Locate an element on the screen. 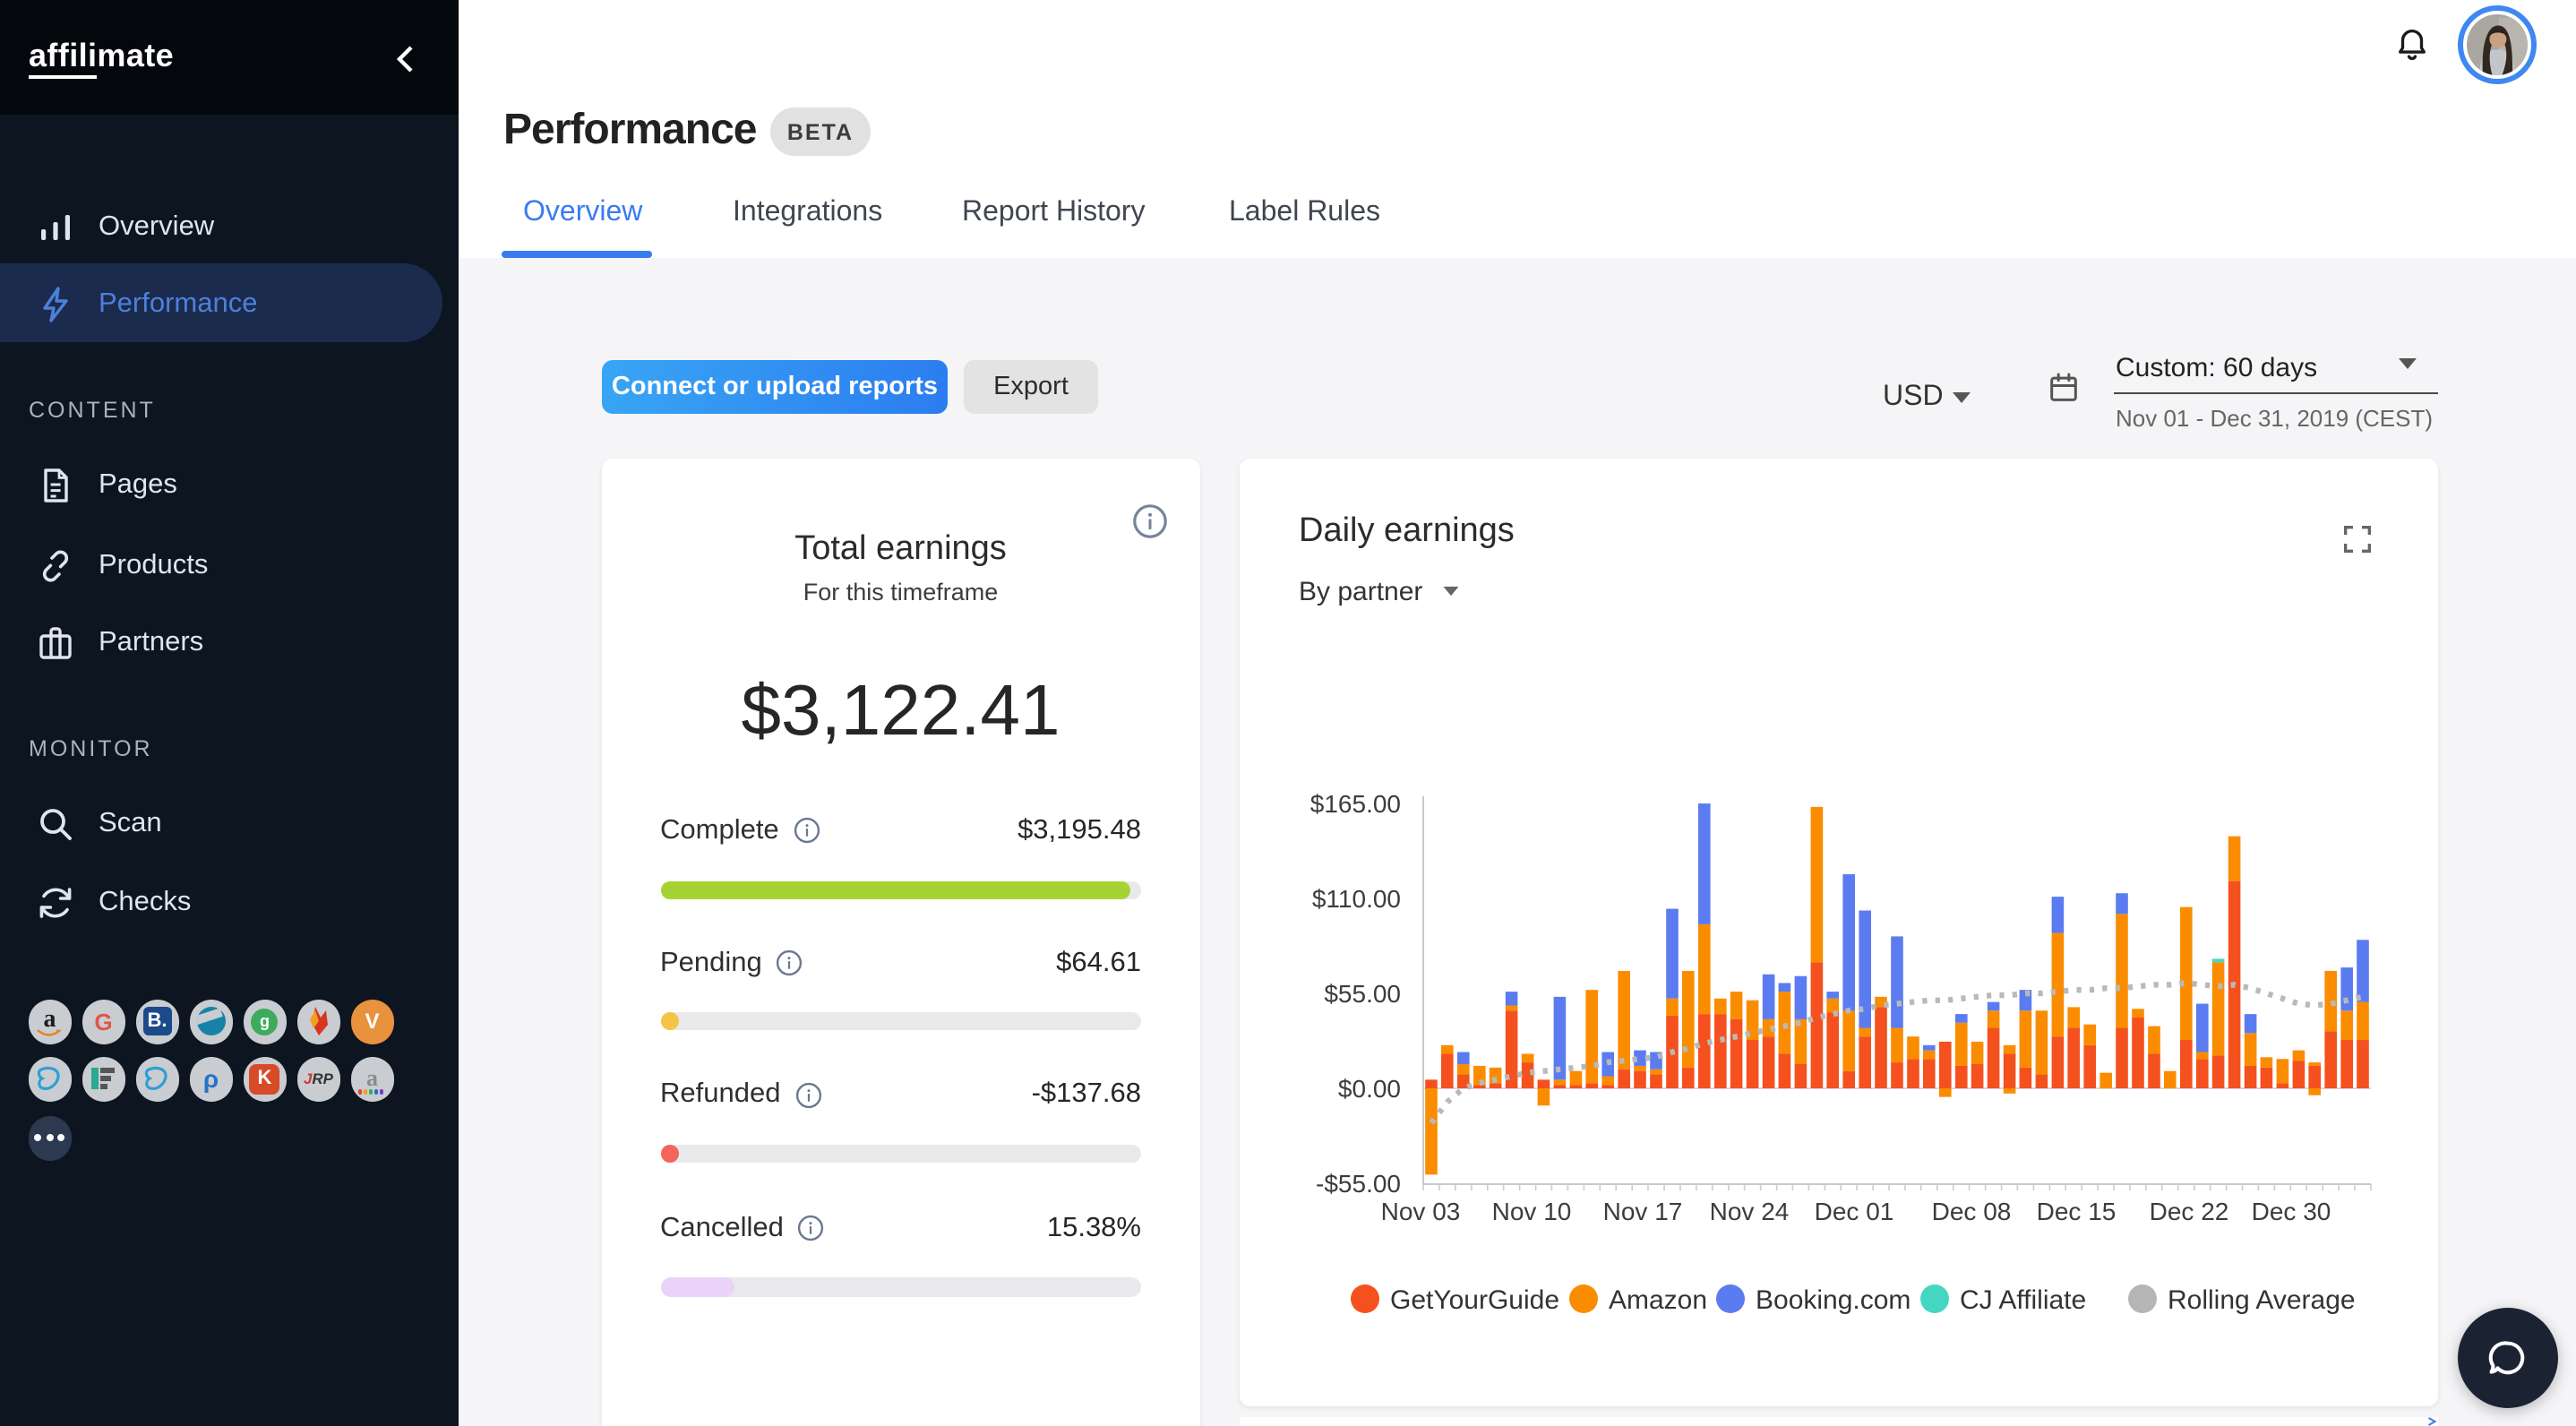 Image resolution: width=2576 pixels, height=1426 pixels. svg-text: $55.00 is located at coordinates (1362, 994).